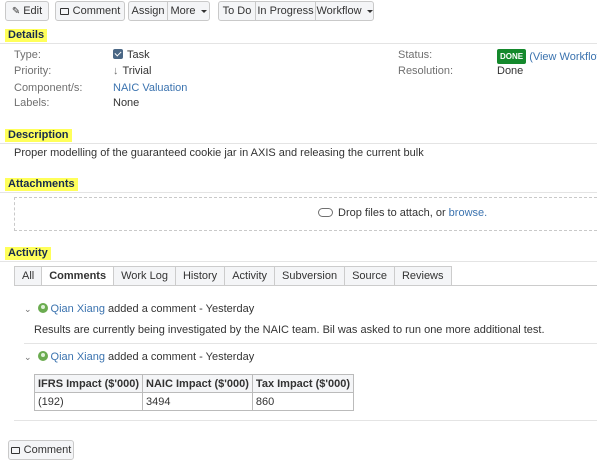 This screenshot has height=463, width=597. Describe the element at coordinates (563, 57) in the screenshot. I see `view-workflow-link: (View Workflow)` at that location.